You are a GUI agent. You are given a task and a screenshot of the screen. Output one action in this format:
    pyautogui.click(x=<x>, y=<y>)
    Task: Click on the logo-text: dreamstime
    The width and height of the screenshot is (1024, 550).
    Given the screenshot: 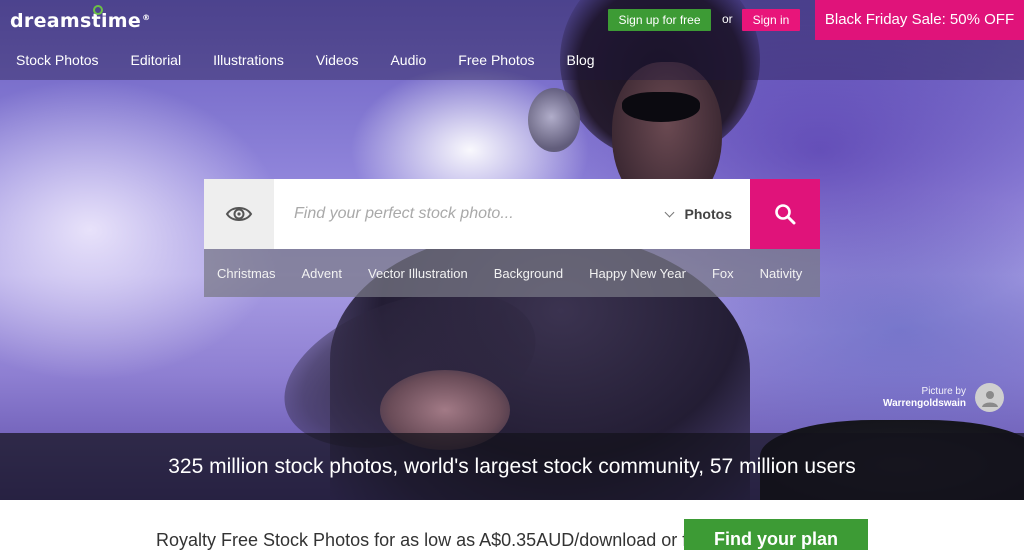 What is the action you would take?
    pyautogui.click(x=76, y=21)
    